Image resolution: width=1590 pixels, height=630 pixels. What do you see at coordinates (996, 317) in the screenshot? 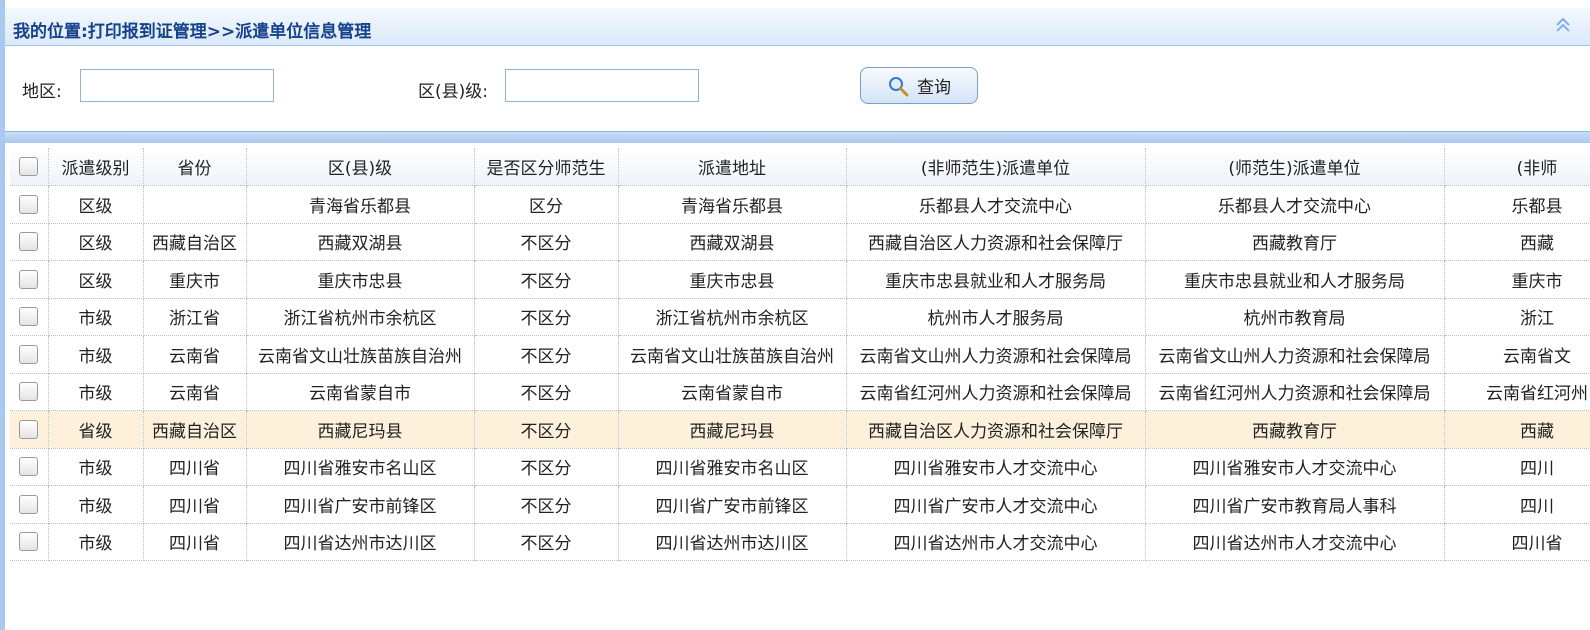
I see `table-cell: 杭州市人才服务局` at bounding box center [996, 317].